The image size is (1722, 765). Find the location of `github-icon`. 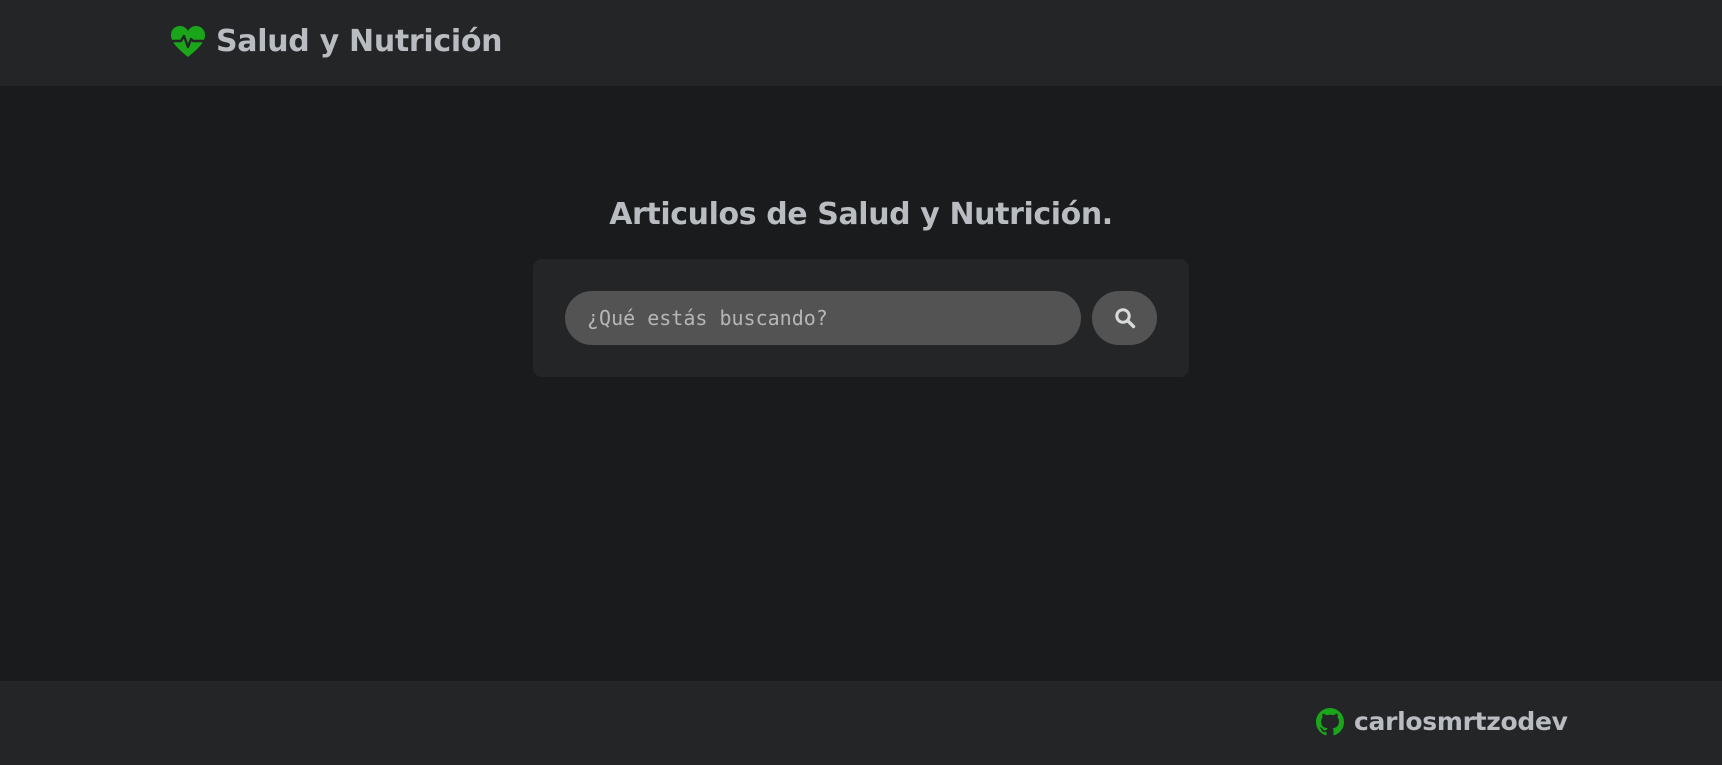

github-icon is located at coordinates (1330, 721).